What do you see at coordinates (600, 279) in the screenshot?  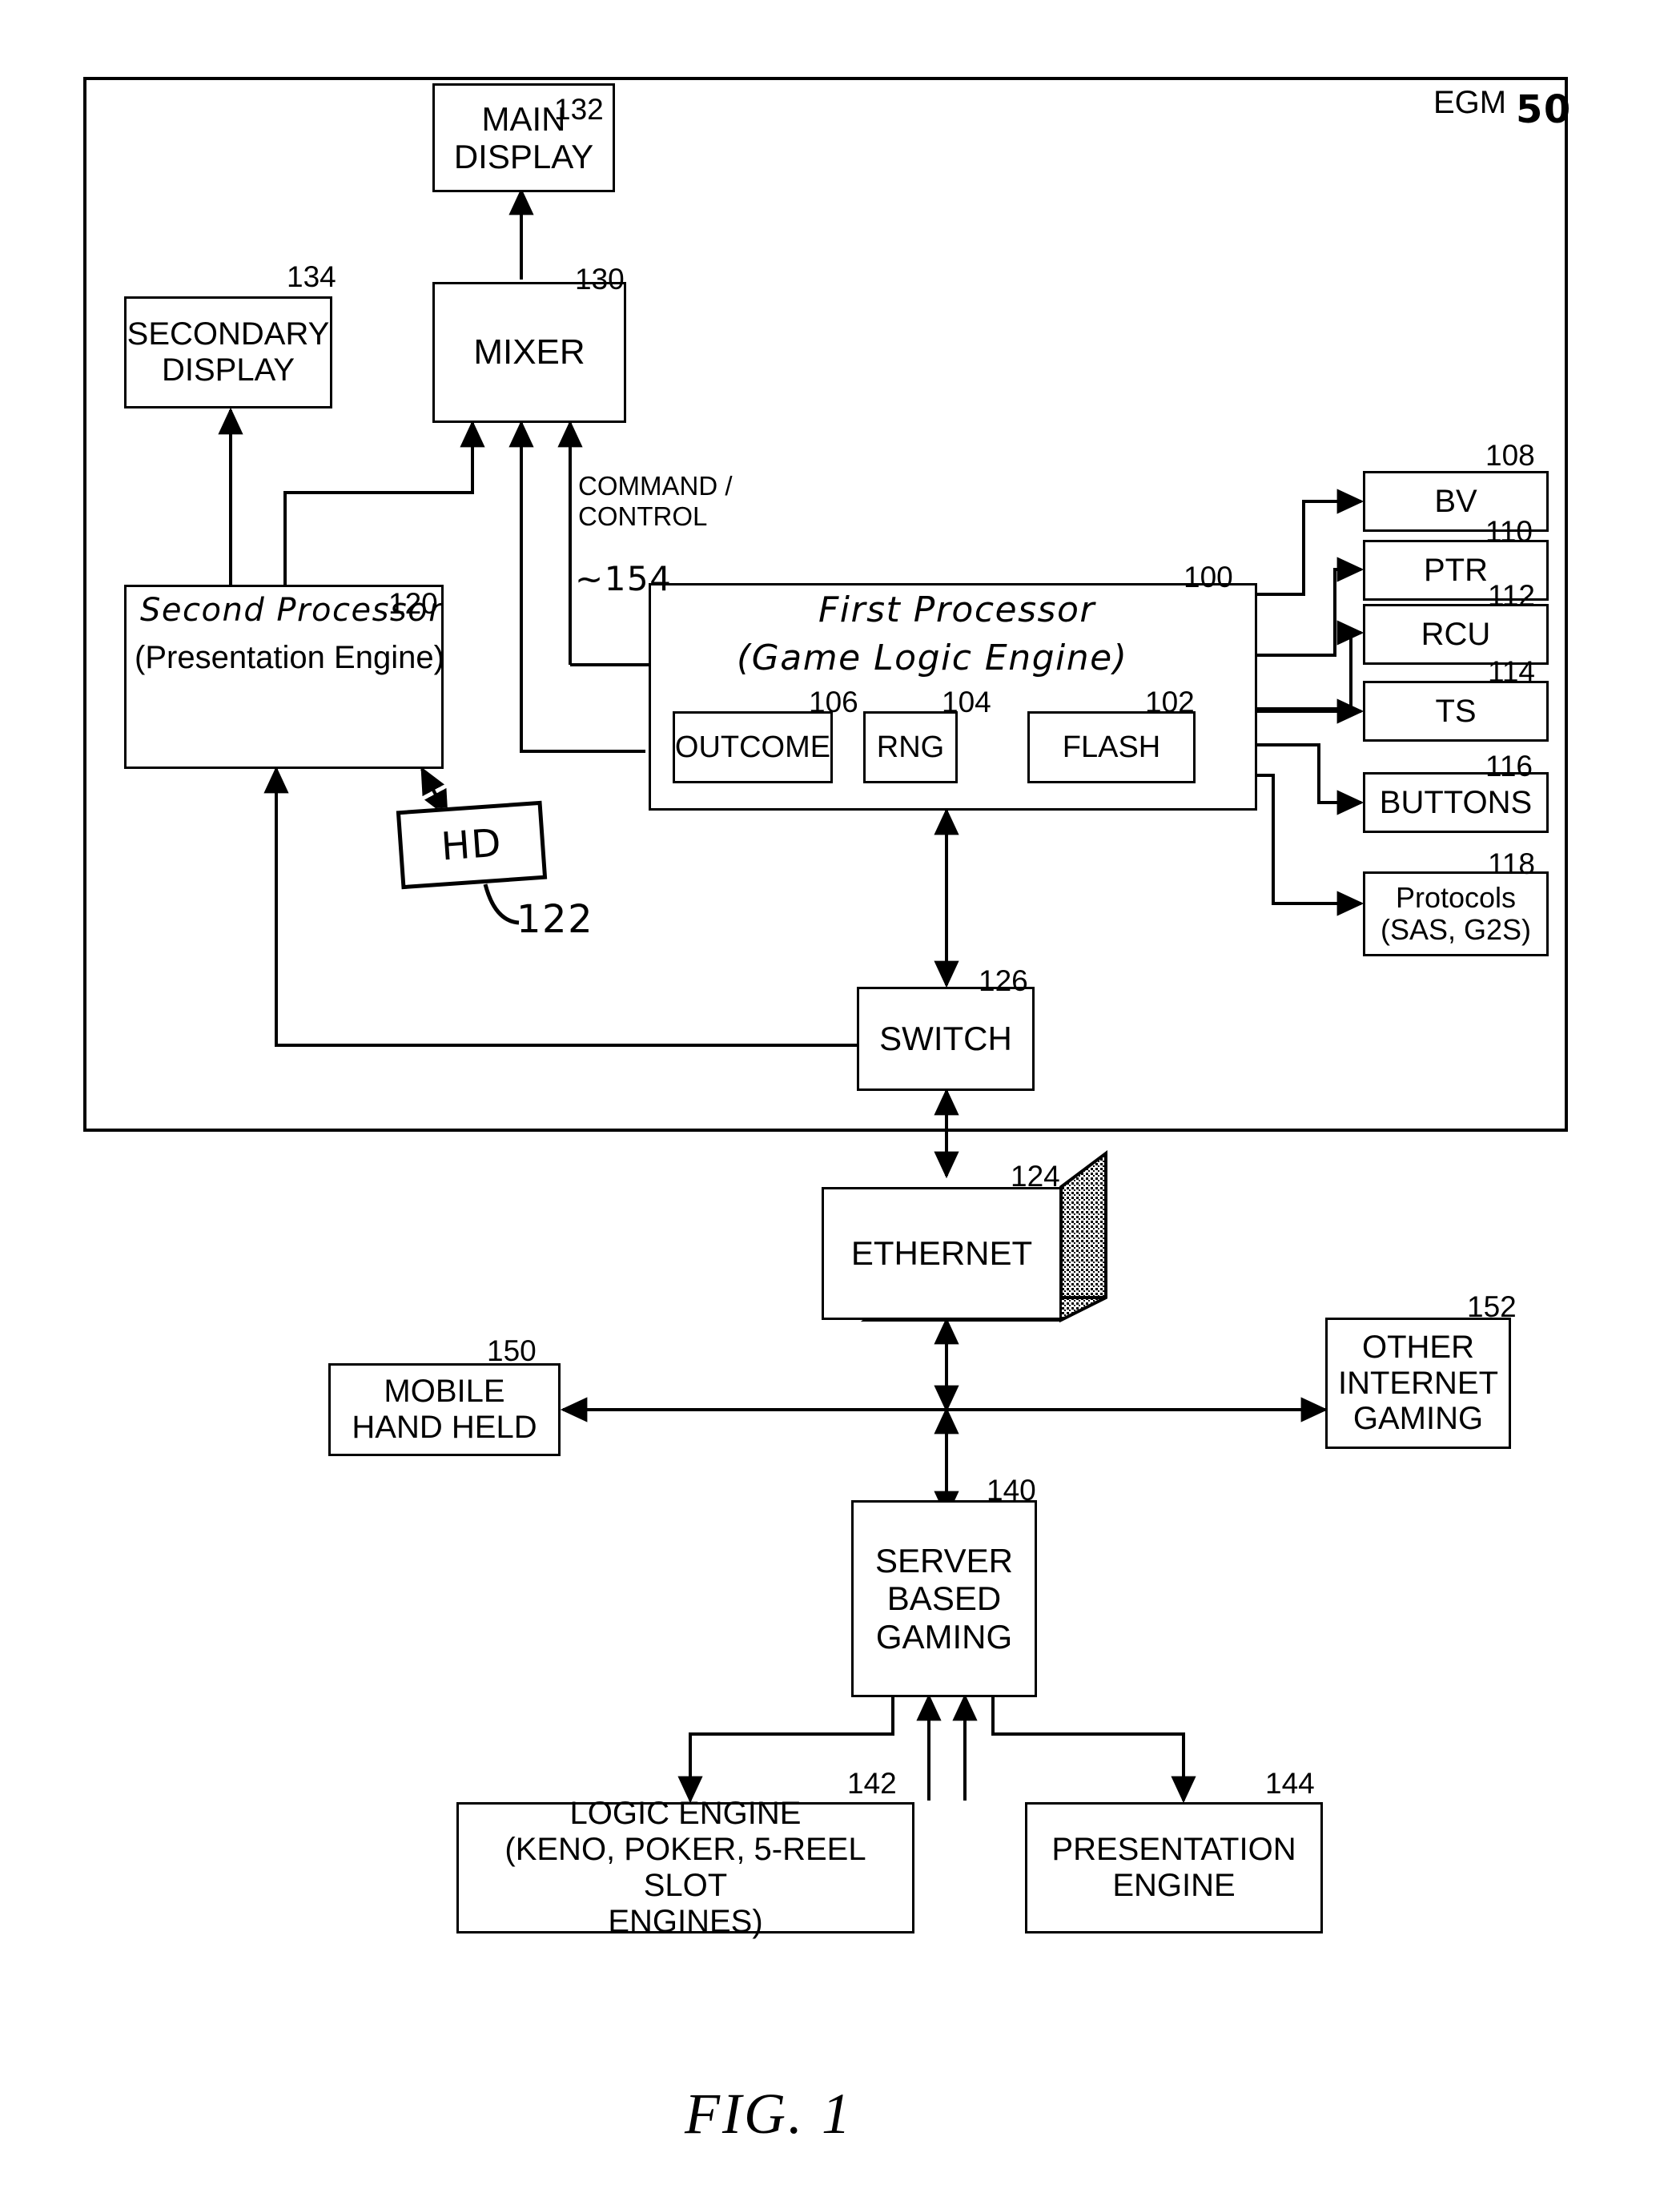 I see `mixer-ref: 130` at bounding box center [600, 279].